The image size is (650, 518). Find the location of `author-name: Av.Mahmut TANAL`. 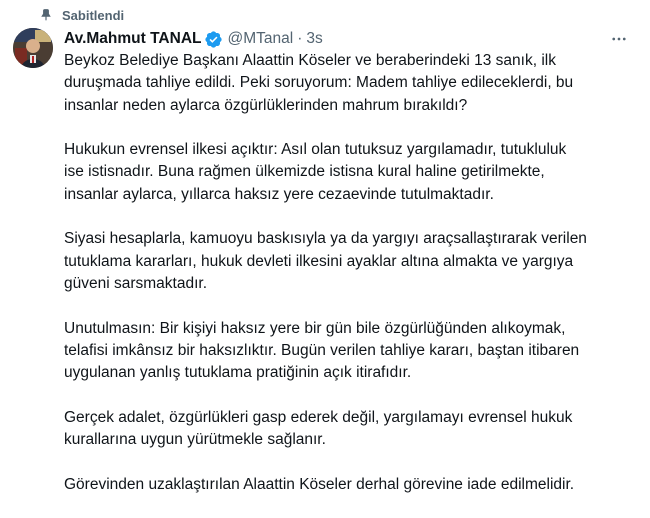

author-name: Av.Mahmut TANAL is located at coordinates (132, 39).